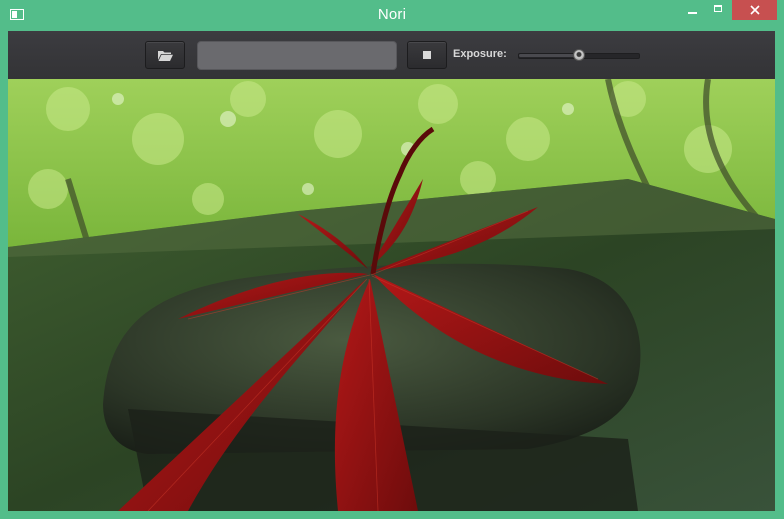  I want to click on title-bar: Nori, so click(392, 15).